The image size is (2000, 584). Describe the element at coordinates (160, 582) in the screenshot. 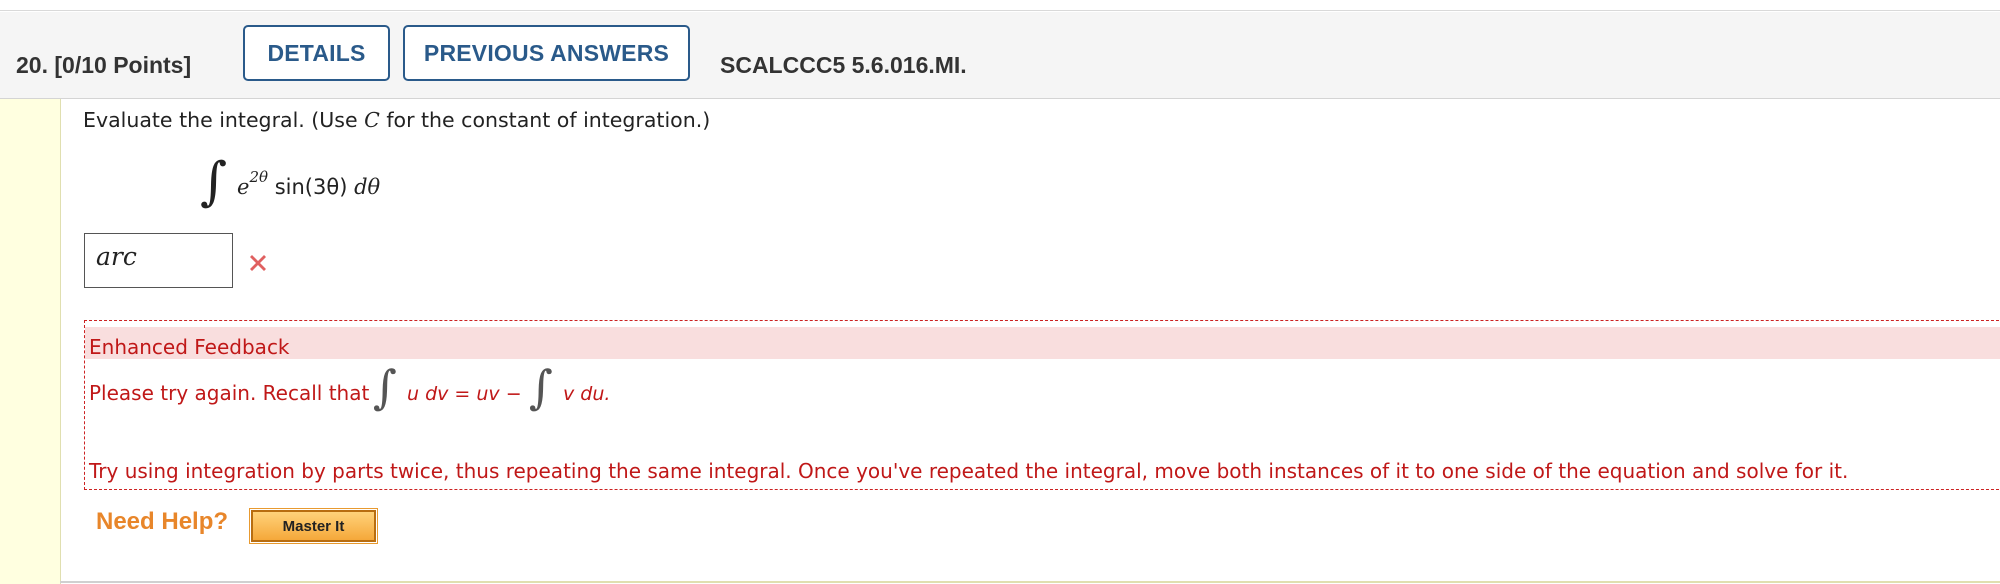

I see `bottom-divider-left` at that location.